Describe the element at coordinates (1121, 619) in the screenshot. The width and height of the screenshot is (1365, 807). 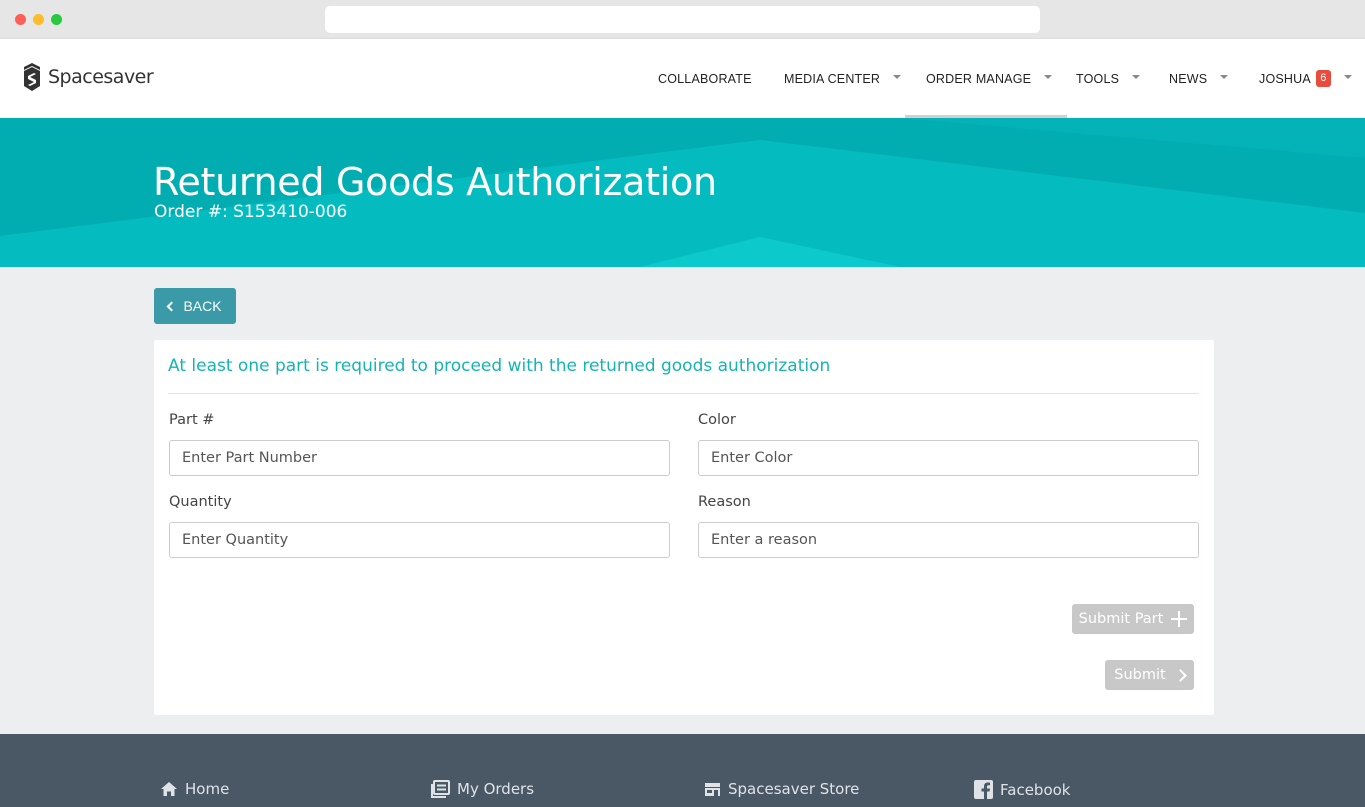
I see `submit-part-label: Submit Part` at that location.